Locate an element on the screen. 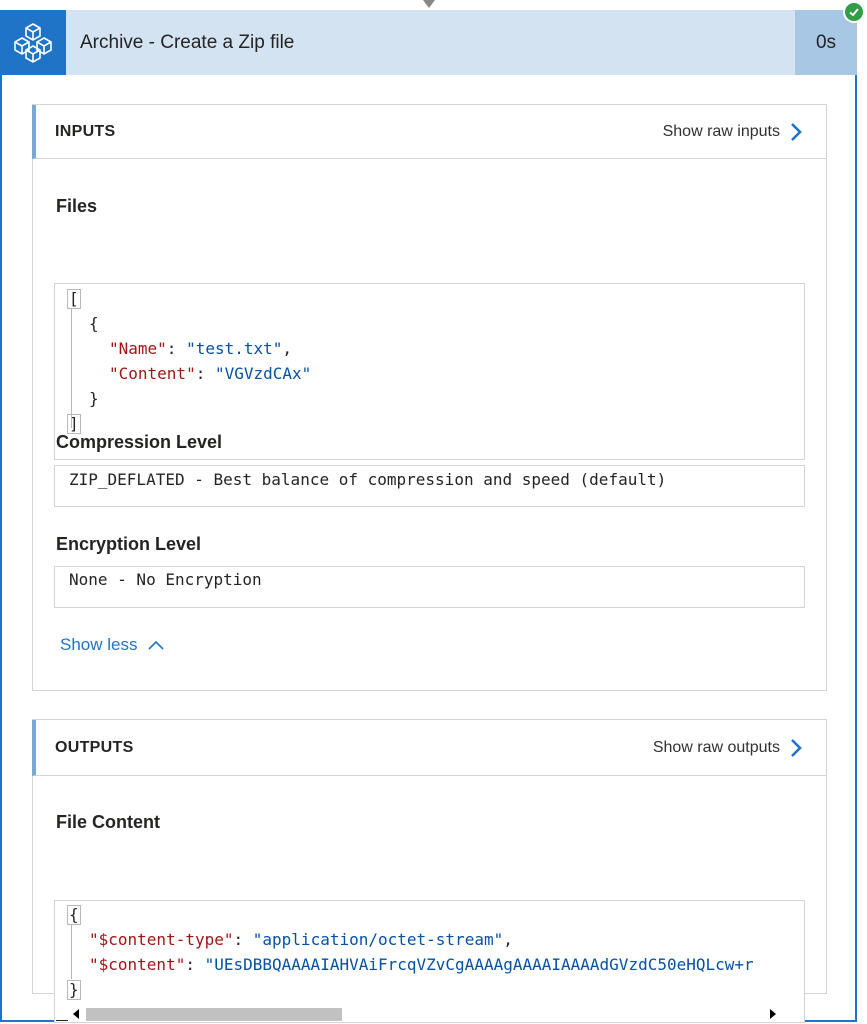 This screenshot has height=1024, width=867. content-type-key: "$content-type" is located at coordinates (161, 939).